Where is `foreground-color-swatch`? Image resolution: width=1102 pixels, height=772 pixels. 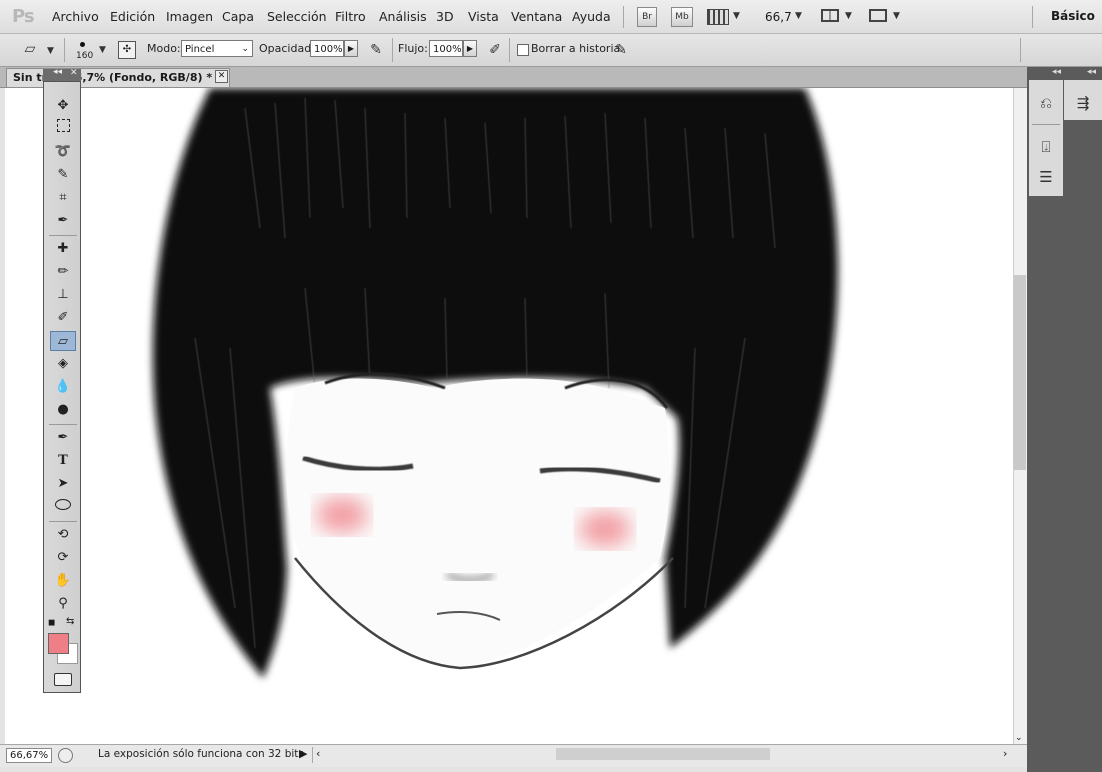 foreground-color-swatch is located at coordinates (58, 643).